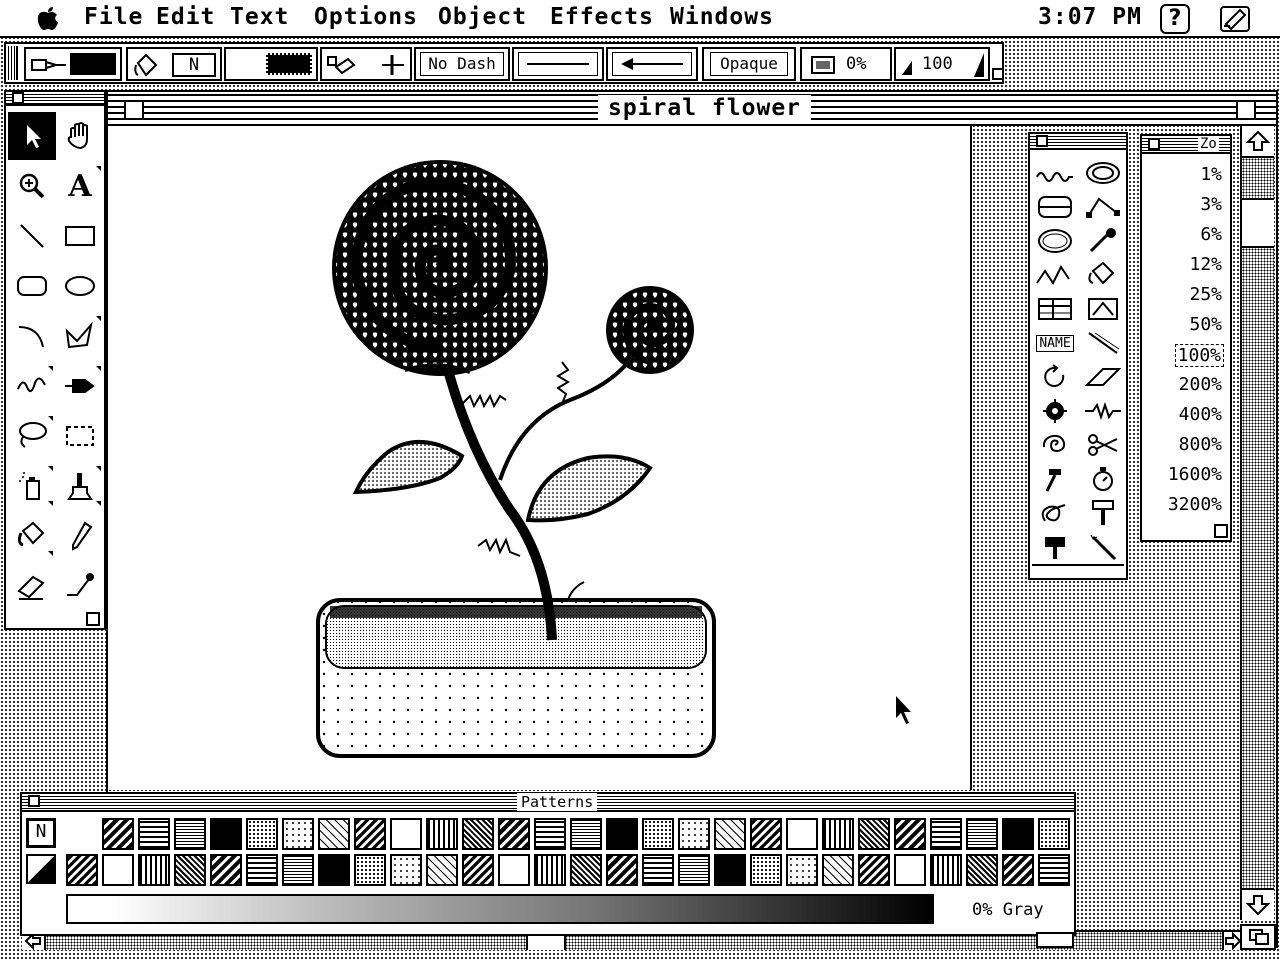 This screenshot has height=960, width=1280. What do you see at coordinates (1205, 324) in the screenshot?
I see `zoom-level-50: 50%` at bounding box center [1205, 324].